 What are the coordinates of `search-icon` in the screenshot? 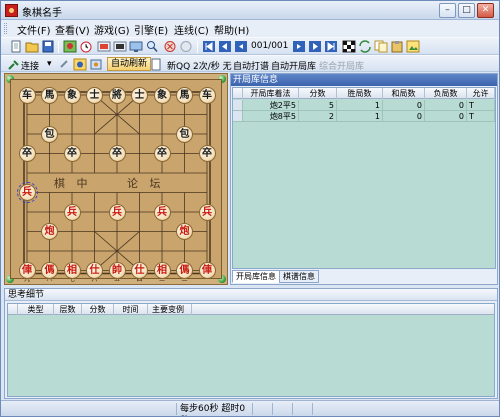 It's located at (152, 46).